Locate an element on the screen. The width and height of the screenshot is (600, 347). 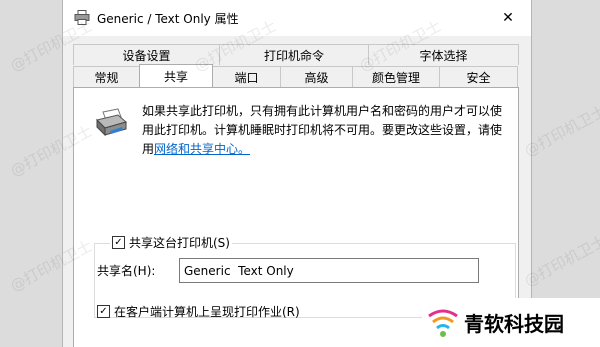
tab-sharing: 共享 is located at coordinates (176, 75).